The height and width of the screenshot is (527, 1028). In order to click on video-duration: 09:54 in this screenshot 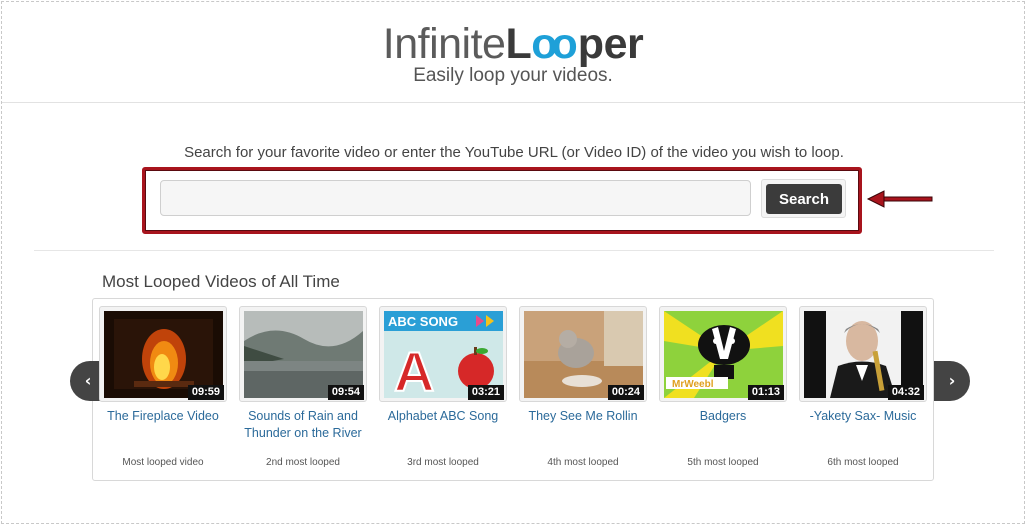, I will do `click(345, 392)`.